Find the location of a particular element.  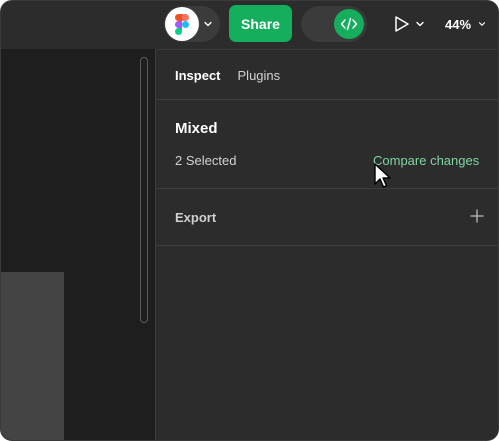

tab-plugins: Plugins is located at coordinates (259, 75).